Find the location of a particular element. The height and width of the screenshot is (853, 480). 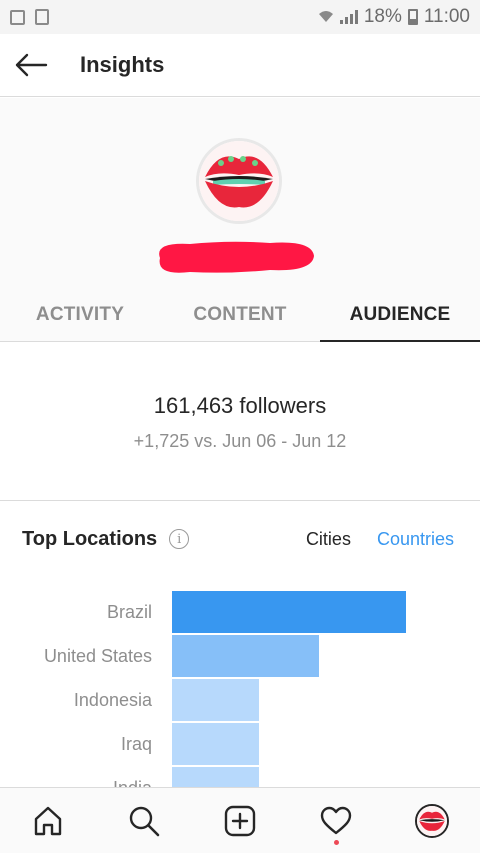

top-locations-header: Top Locations i Cities Countries is located at coordinates (238, 539).